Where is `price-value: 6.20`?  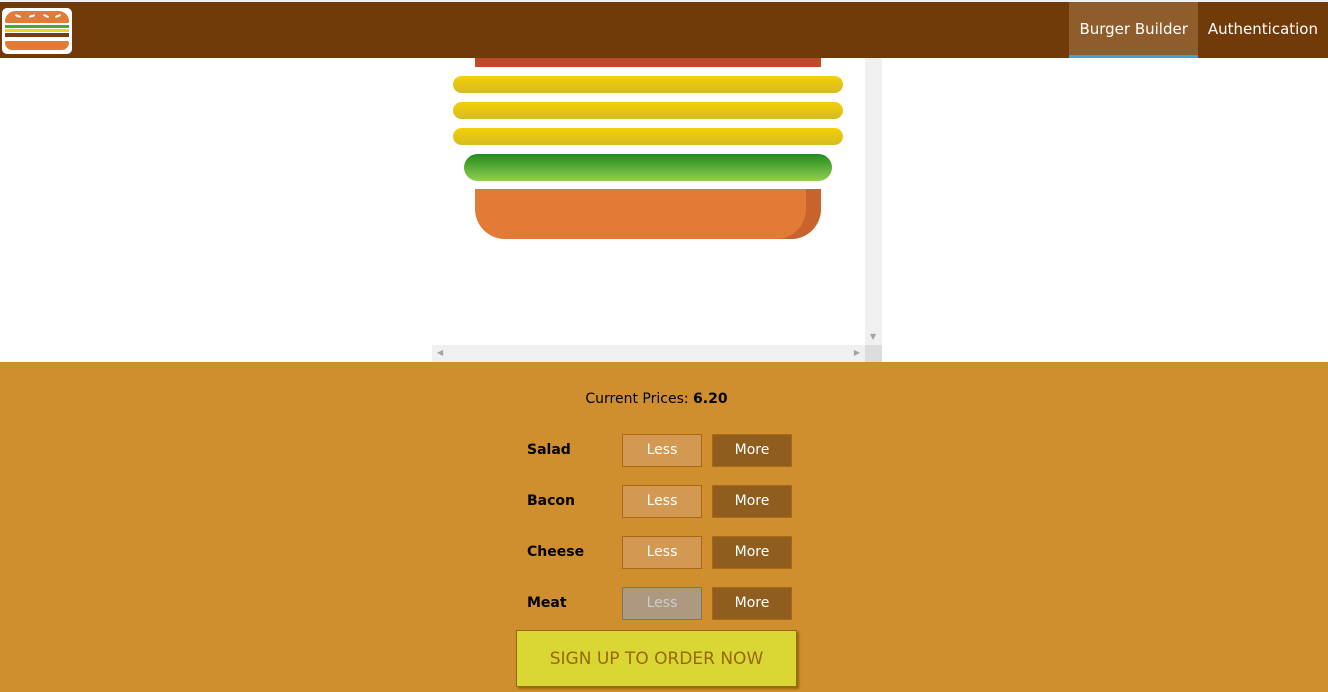
price-value: 6.20 is located at coordinates (710, 399).